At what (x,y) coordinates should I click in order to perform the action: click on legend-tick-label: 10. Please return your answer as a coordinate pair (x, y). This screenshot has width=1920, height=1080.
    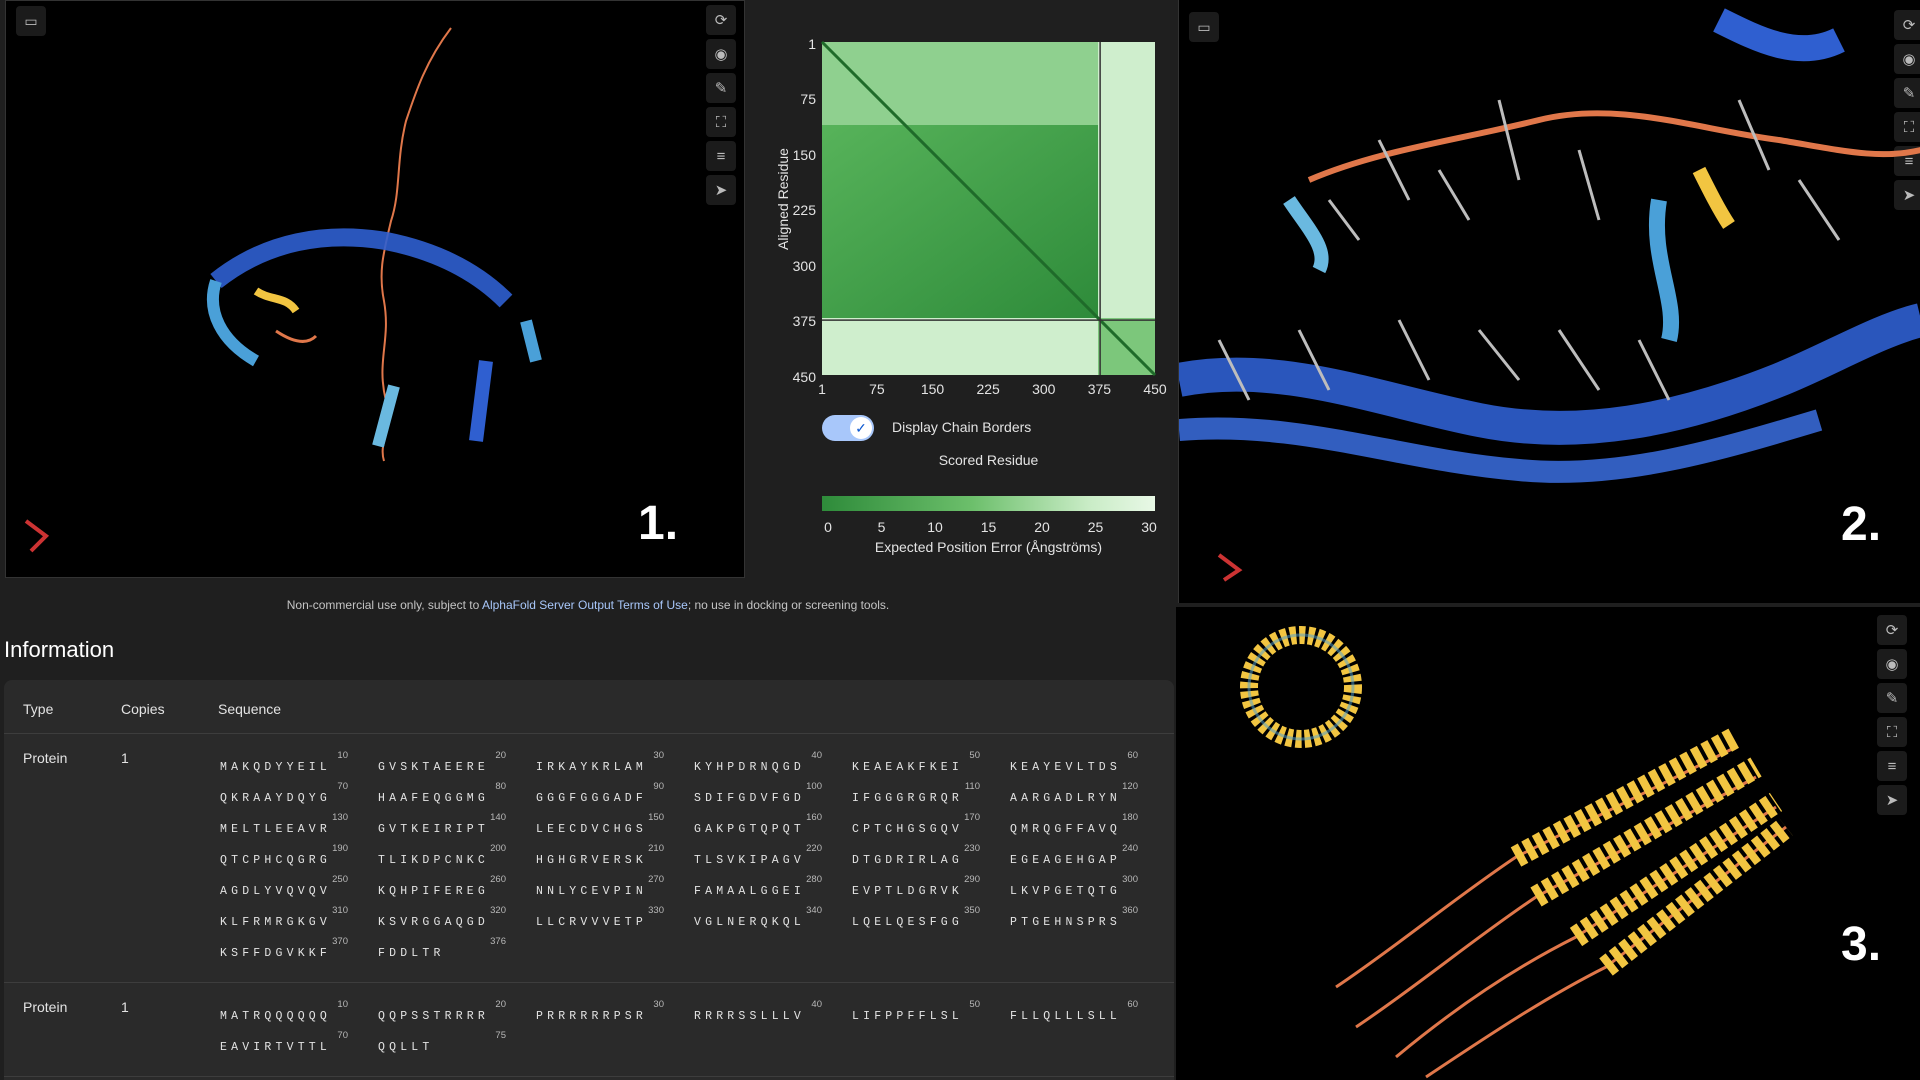
    Looking at the image, I should click on (935, 527).